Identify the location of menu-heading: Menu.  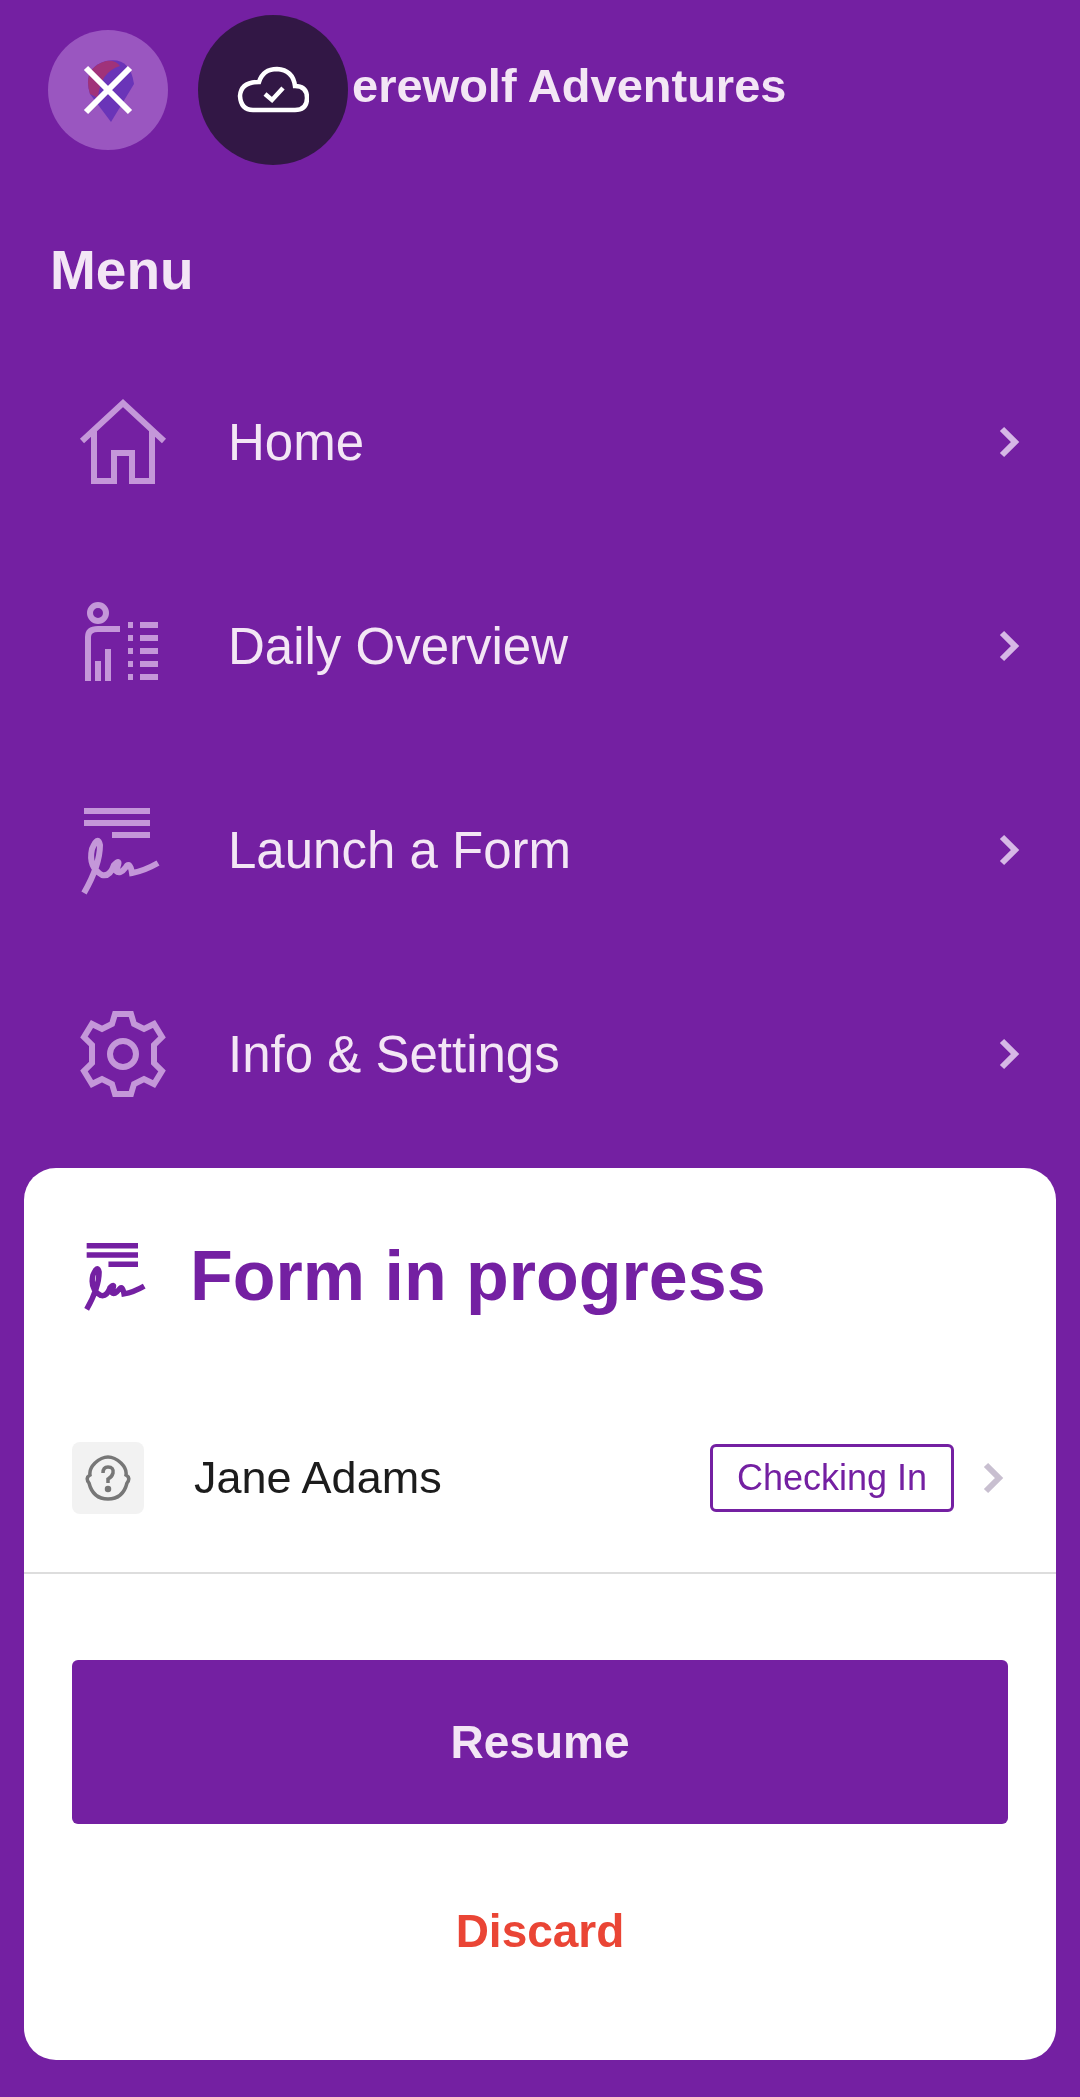
(122, 270).